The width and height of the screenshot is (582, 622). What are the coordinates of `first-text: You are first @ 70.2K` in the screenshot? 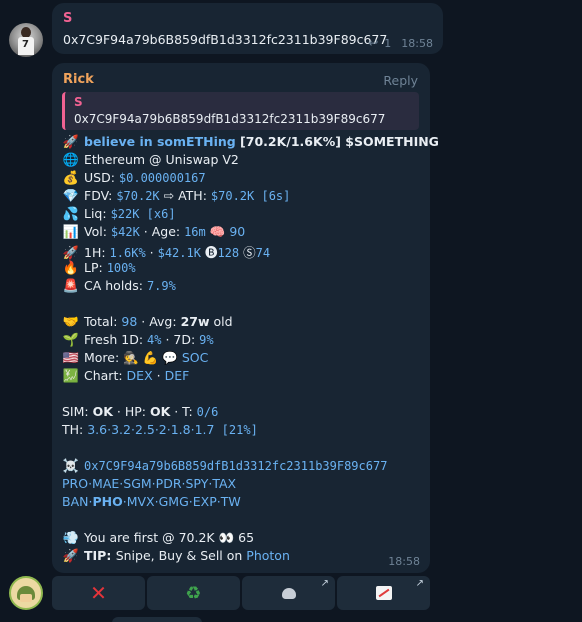 It's located at (149, 537).